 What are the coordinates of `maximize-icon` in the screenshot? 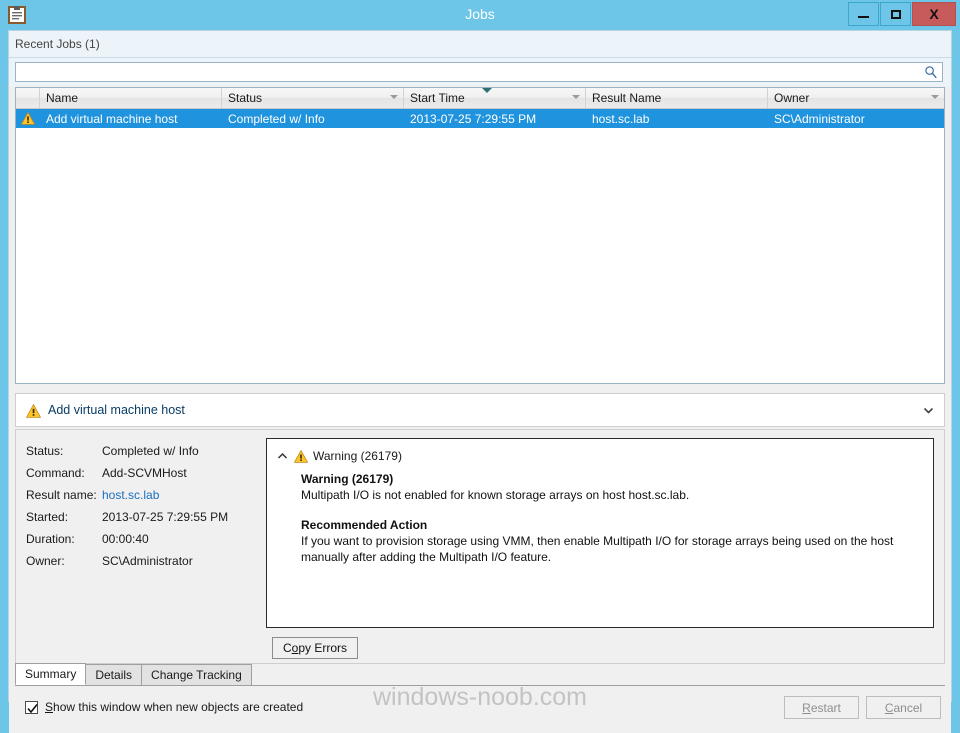 It's located at (895, 14).